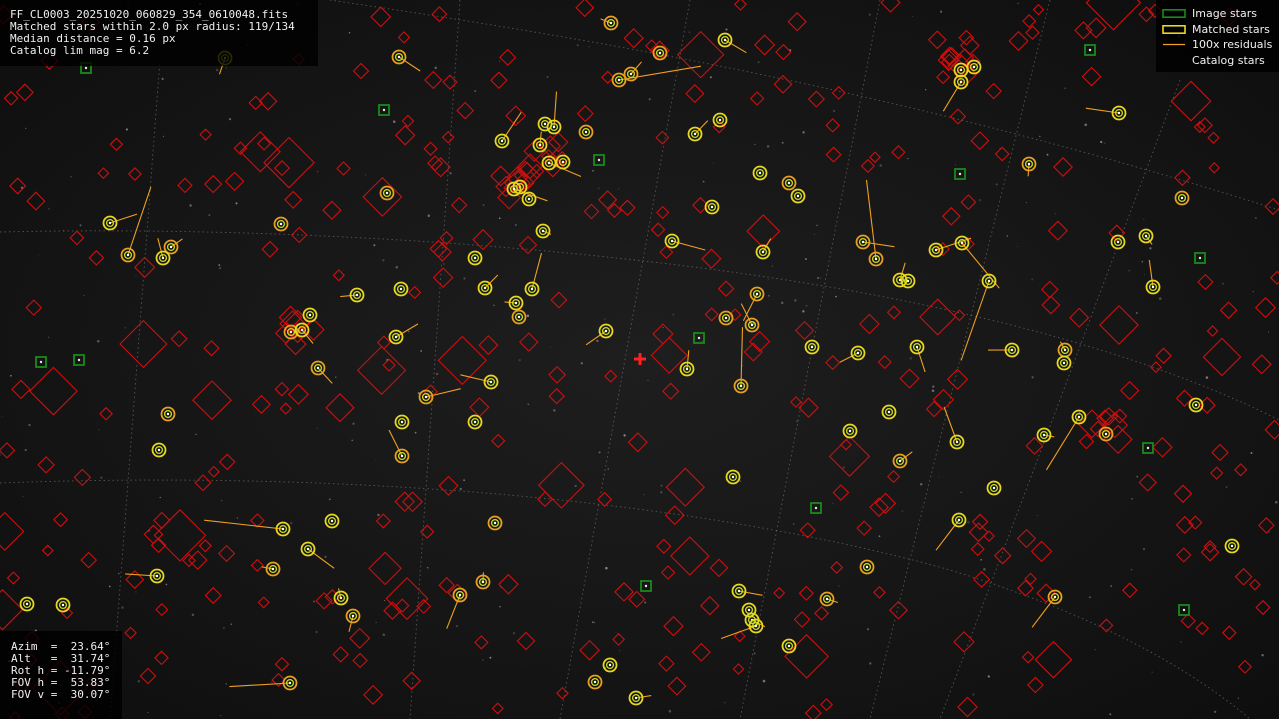 The height and width of the screenshot is (719, 1279). I want to click on fov-v-text: FOV v = 30.07°, so click(61, 694).